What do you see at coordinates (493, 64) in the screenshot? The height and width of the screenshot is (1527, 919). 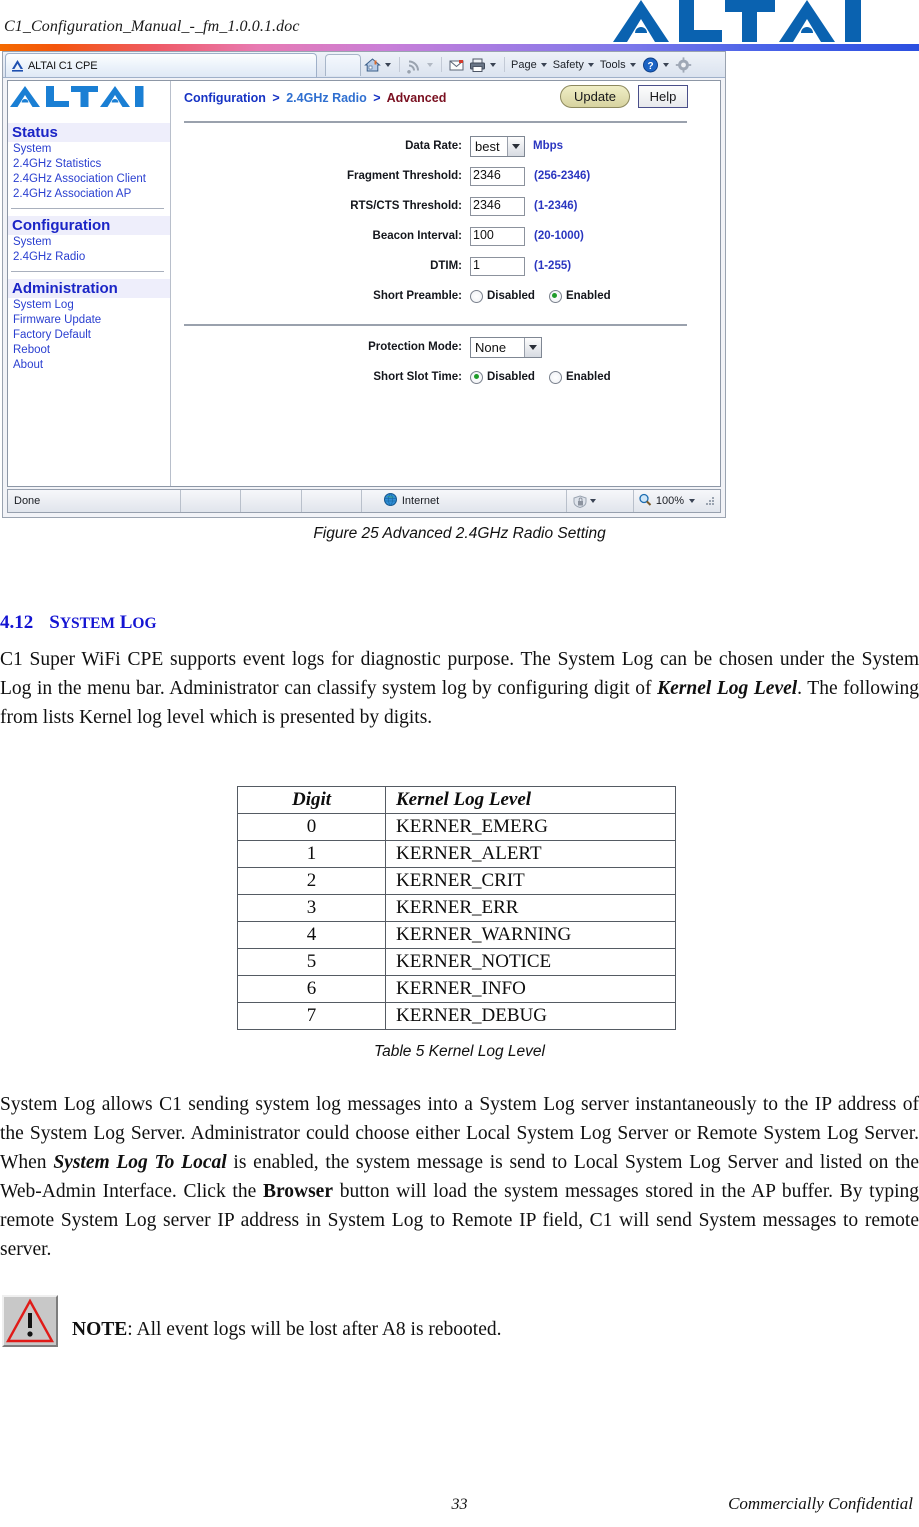 I see `print-dropdown-caret-icon` at bounding box center [493, 64].